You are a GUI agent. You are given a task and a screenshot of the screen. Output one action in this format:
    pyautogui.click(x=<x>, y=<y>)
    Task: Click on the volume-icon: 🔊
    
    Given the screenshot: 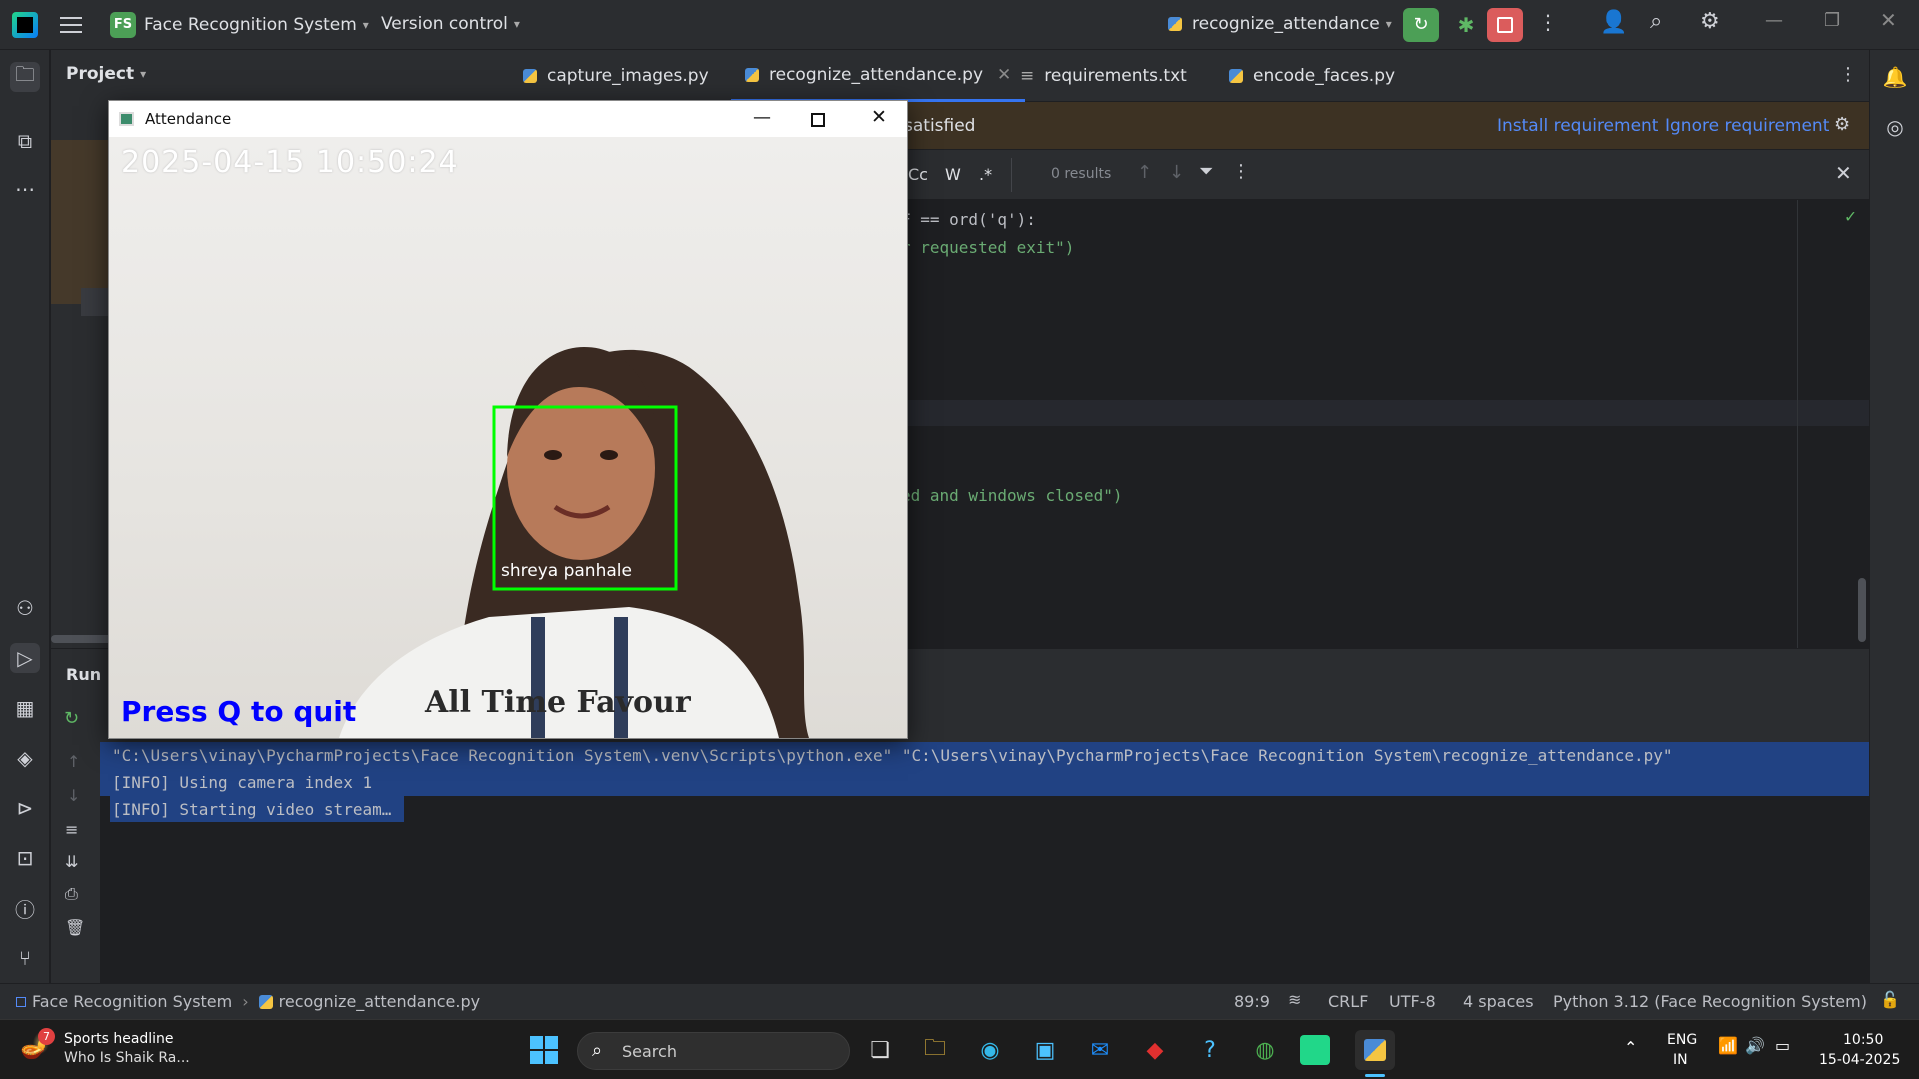 What is the action you would take?
    pyautogui.click(x=1755, y=1045)
    